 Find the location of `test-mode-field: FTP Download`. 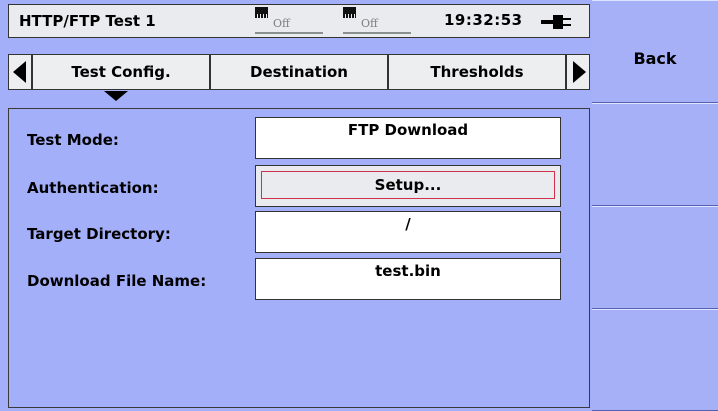

test-mode-field: FTP Download is located at coordinates (408, 138).